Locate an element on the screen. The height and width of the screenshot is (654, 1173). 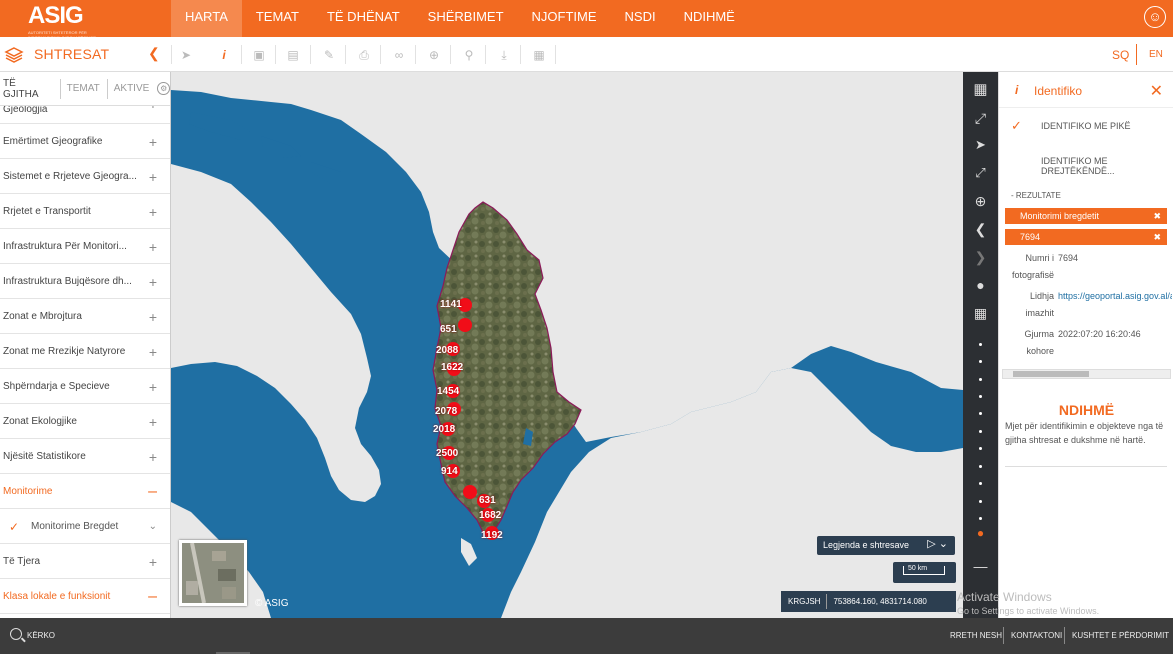
edit-icon: ✎ is located at coordinates (329, 55).